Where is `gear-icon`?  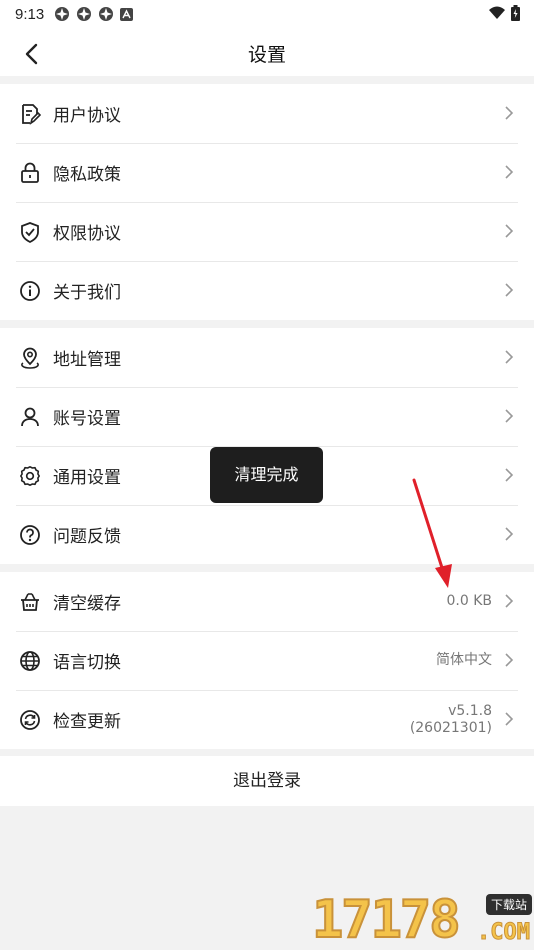 gear-icon is located at coordinates (30, 476).